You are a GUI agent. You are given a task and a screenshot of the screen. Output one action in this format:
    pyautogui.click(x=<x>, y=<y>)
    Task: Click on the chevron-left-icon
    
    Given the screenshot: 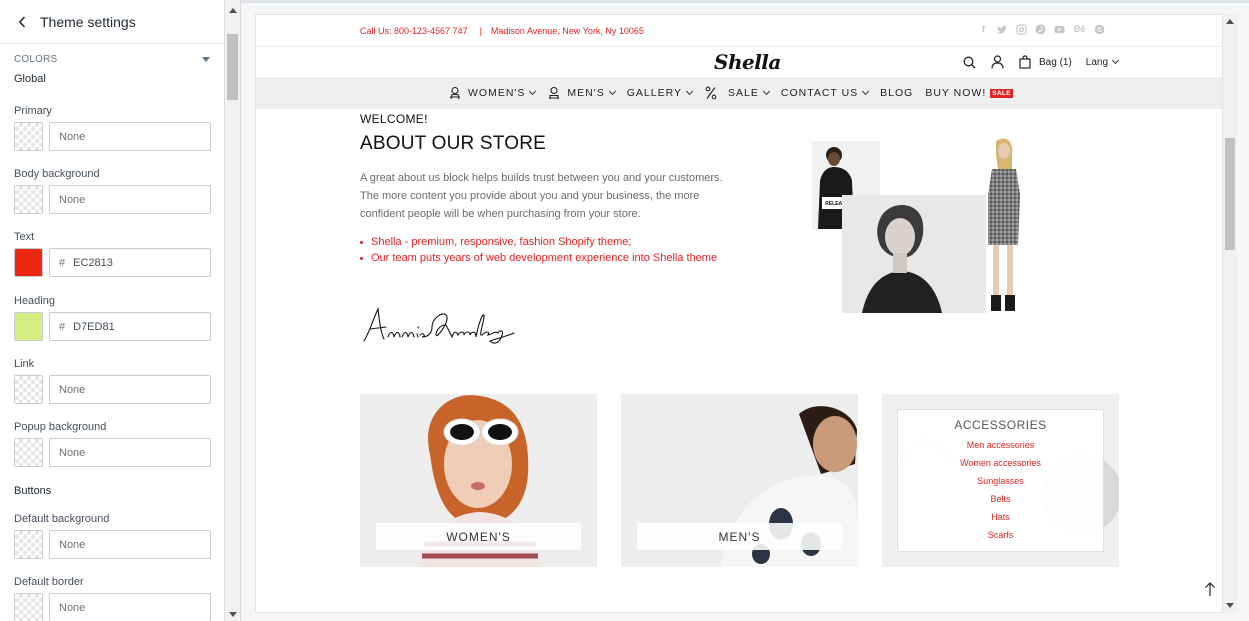 What is the action you would take?
    pyautogui.click(x=22, y=21)
    